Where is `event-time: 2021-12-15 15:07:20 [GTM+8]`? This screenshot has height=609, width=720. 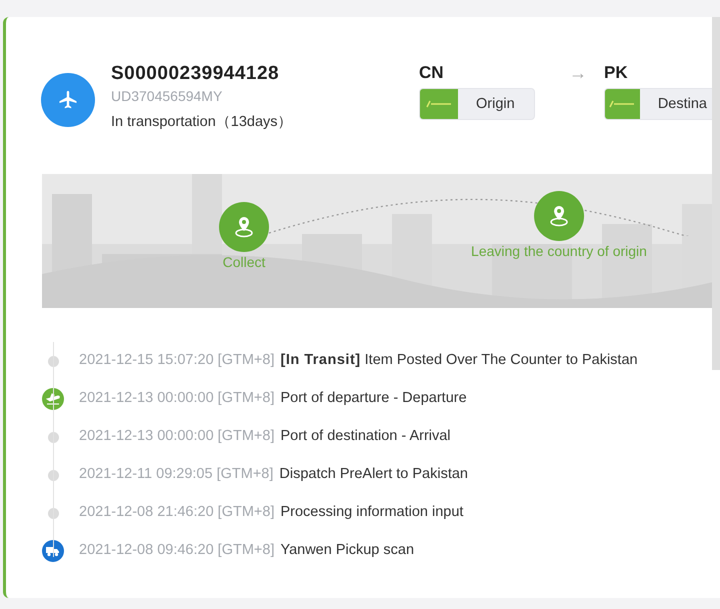
event-time: 2021-12-15 15:07:20 [GTM+8] is located at coordinates (176, 360).